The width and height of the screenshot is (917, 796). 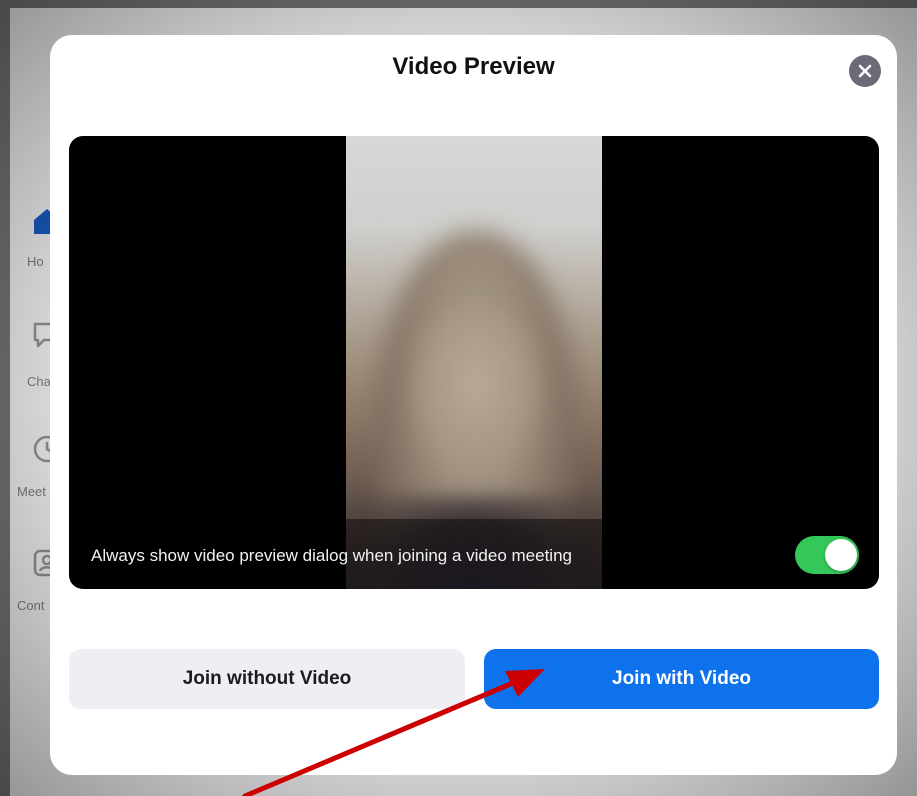 I want to click on dialog-title: Video Preview, so click(x=473, y=66).